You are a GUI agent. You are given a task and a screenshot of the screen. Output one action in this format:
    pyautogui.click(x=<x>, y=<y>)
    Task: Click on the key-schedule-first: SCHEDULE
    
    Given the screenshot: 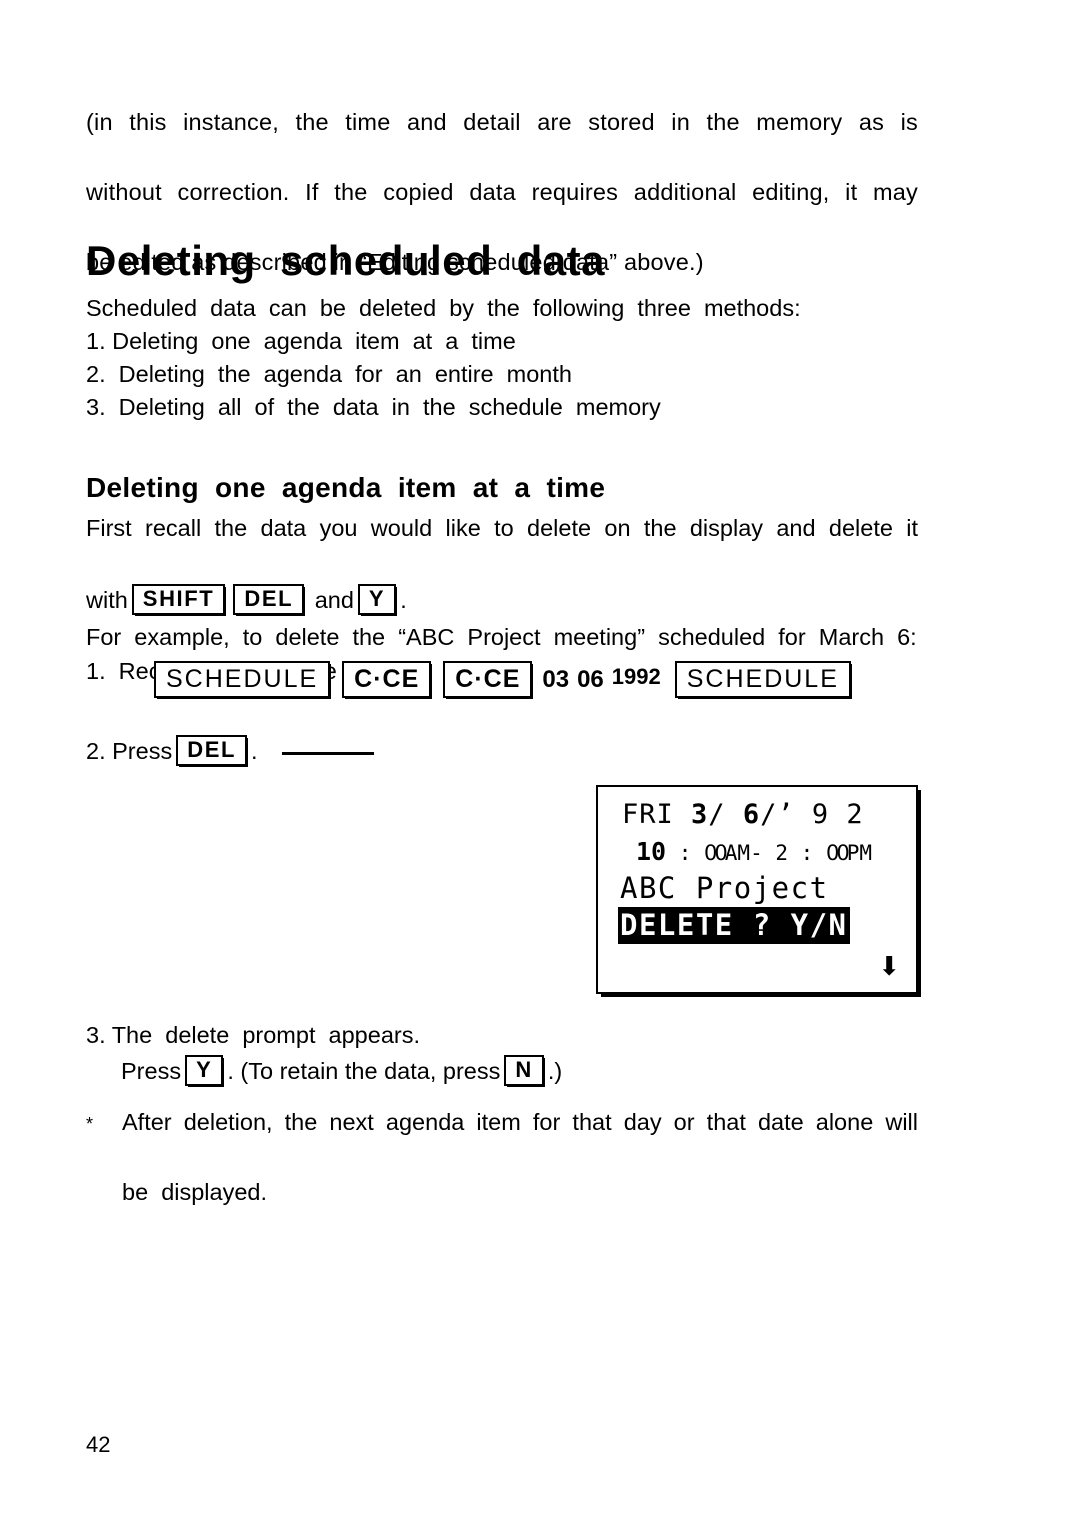 What is the action you would take?
    pyautogui.click(x=242, y=679)
    